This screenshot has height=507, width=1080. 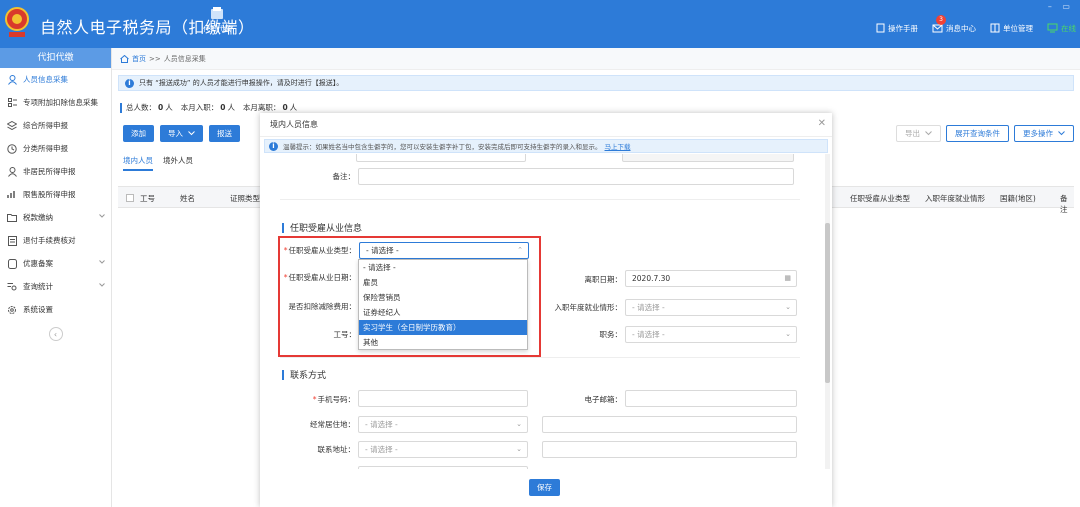 I want to click on leave-date-value: 2020.7.30, so click(x=651, y=278).